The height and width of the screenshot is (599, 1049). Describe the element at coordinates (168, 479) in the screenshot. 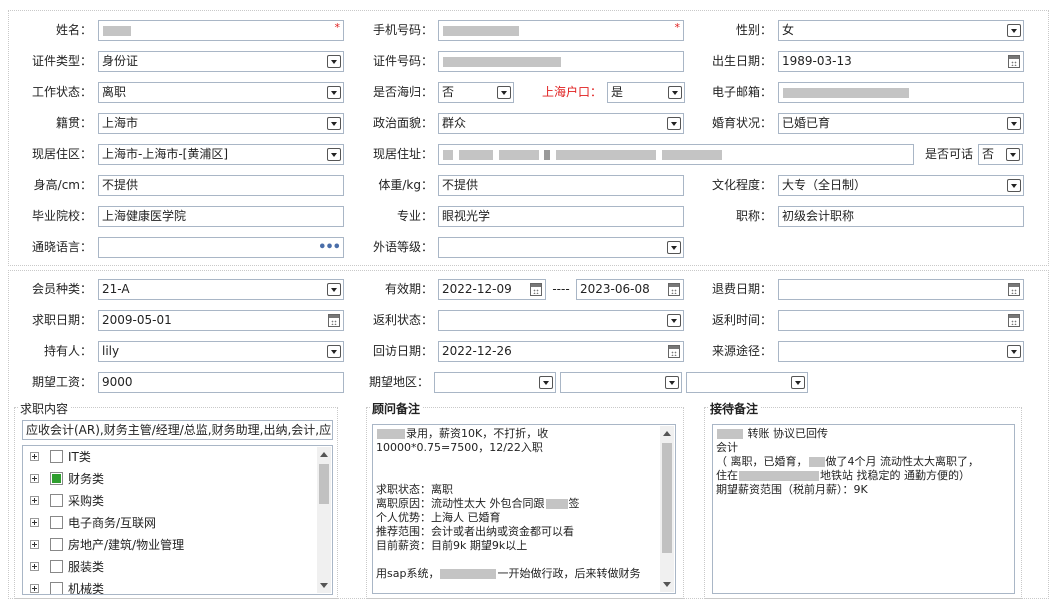

I see `tree-item: 财务类` at that location.